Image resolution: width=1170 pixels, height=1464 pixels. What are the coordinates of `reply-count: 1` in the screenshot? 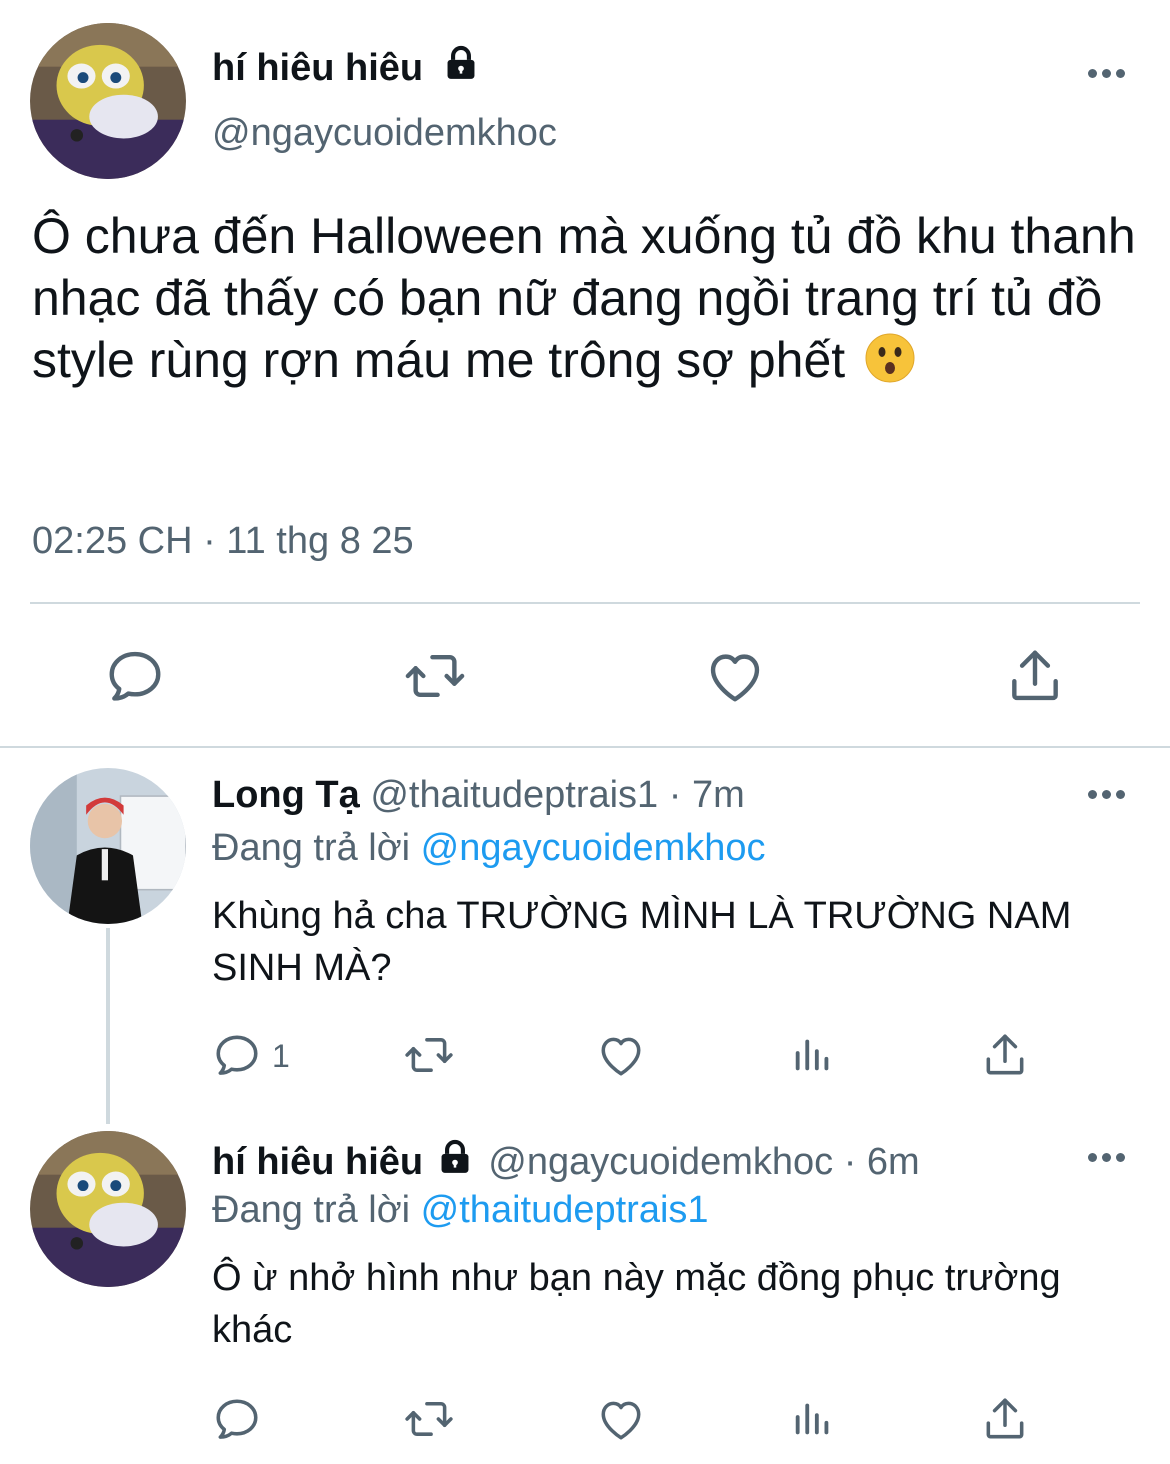 It's located at (281, 1056).